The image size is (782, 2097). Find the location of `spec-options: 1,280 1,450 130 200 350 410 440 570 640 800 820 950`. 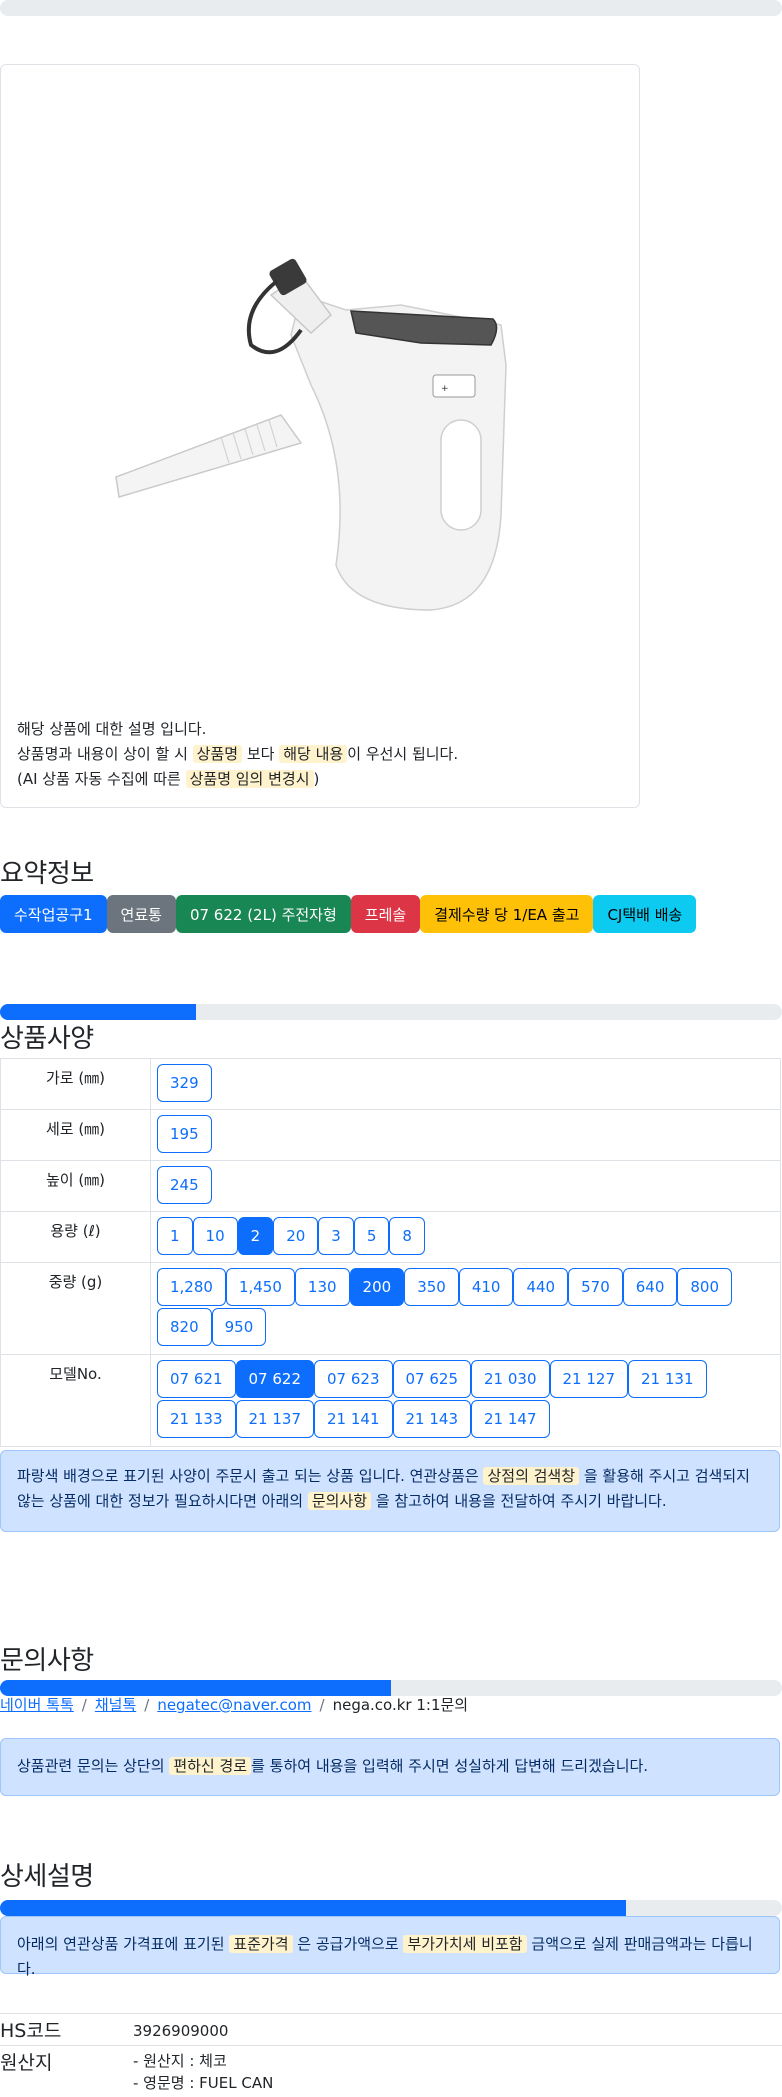

spec-options: 1,280 1,450 130 200 350 410 440 570 640 800 820 950 is located at coordinates (465, 1307).